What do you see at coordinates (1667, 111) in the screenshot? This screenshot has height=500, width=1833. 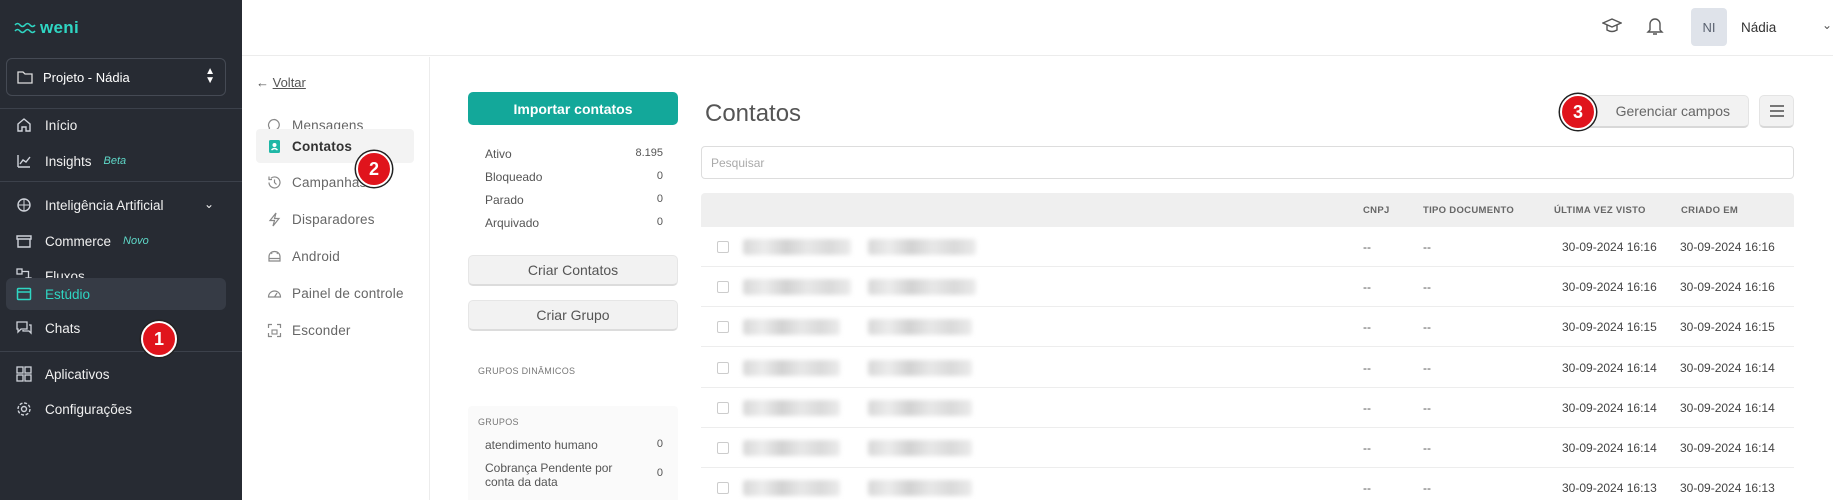 I see `manage-fields-button: Gerenciar campos` at bounding box center [1667, 111].